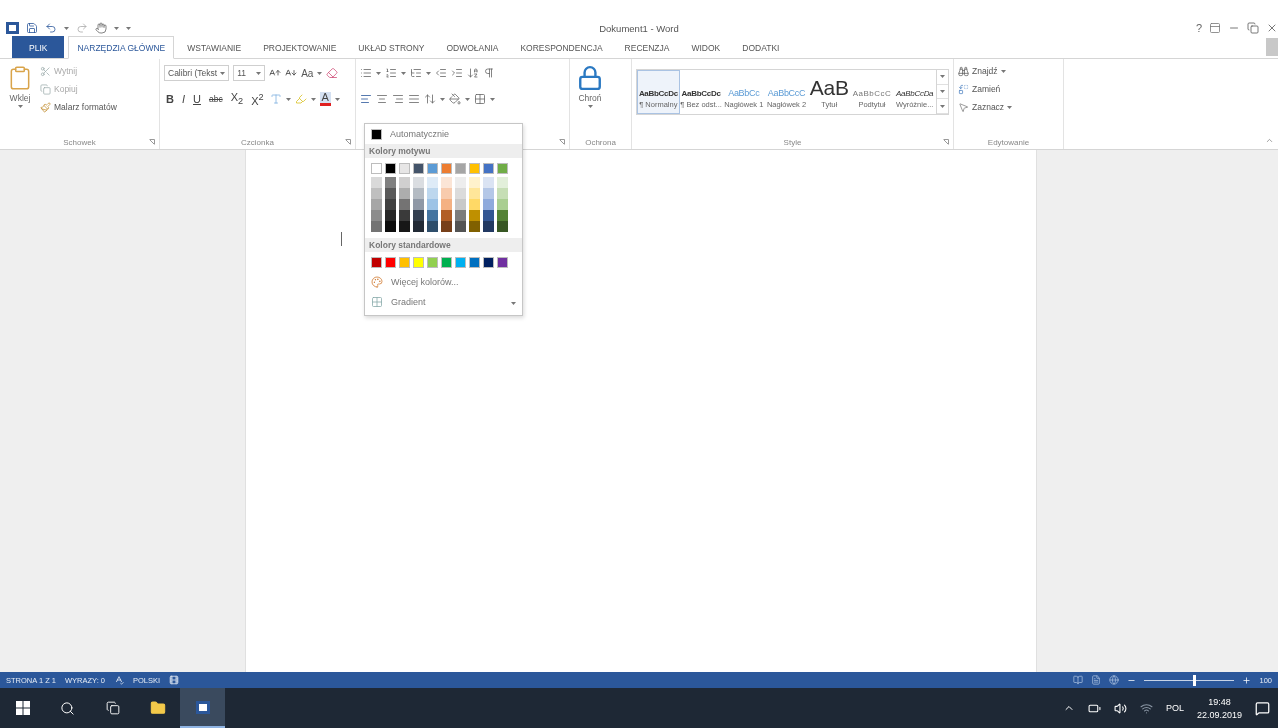 This screenshot has height=728, width=1278. What do you see at coordinates (985, 107) in the screenshot?
I see `select-button: Zaznacz` at bounding box center [985, 107].